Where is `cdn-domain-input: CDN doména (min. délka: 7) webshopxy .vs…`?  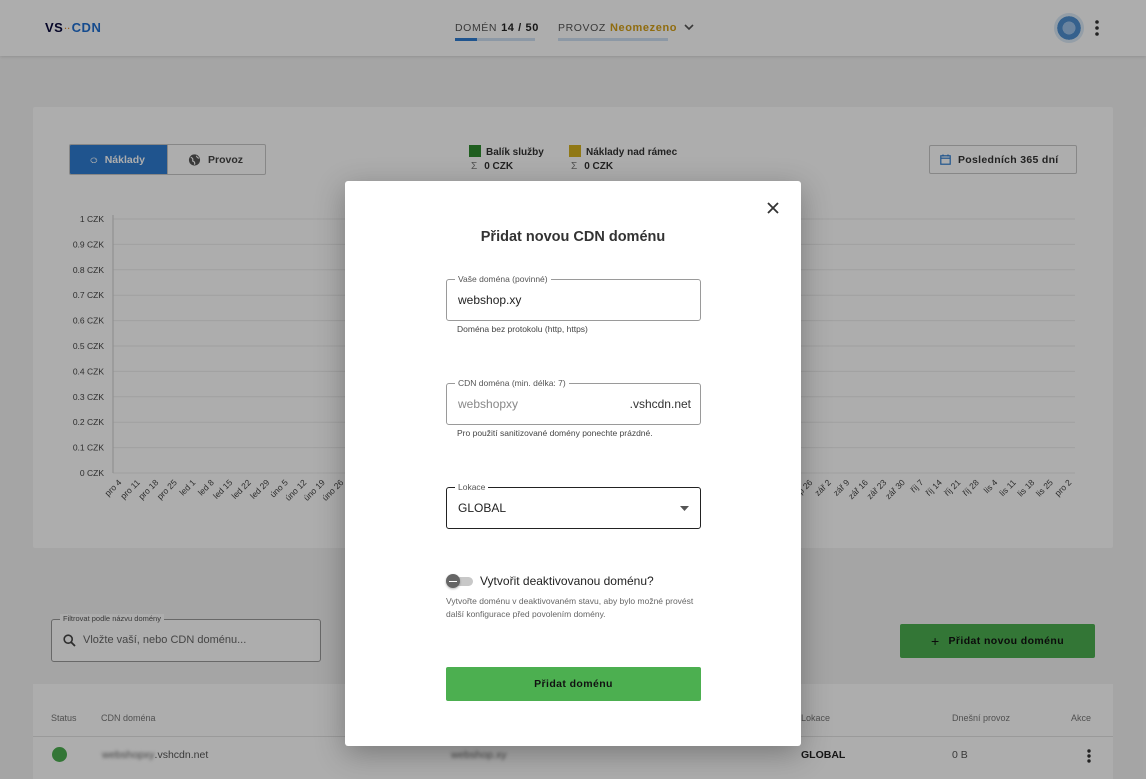
cdn-domain-input: CDN doména (min. délka: 7) webshopxy .vs… is located at coordinates (573, 401).